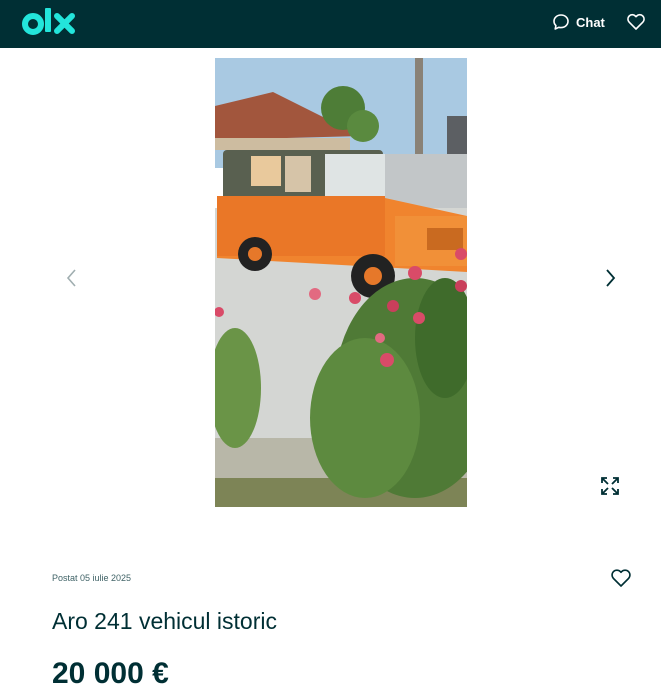  What do you see at coordinates (610, 278) in the screenshot?
I see `chevron-right-icon` at bounding box center [610, 278].